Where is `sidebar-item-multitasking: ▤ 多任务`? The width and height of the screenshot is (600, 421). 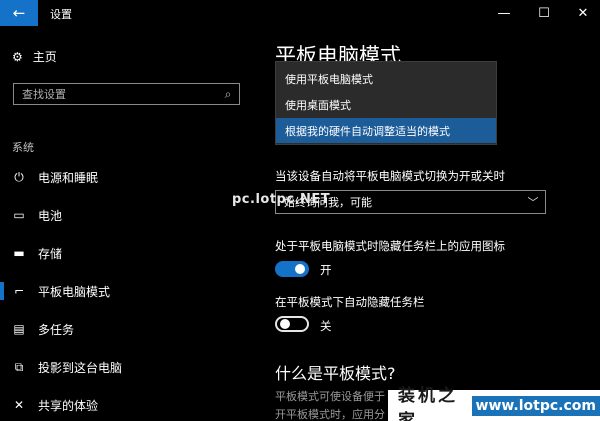
sidebar-item-multitasking: ▤ 多任务 is located at coordinates (122, 329).